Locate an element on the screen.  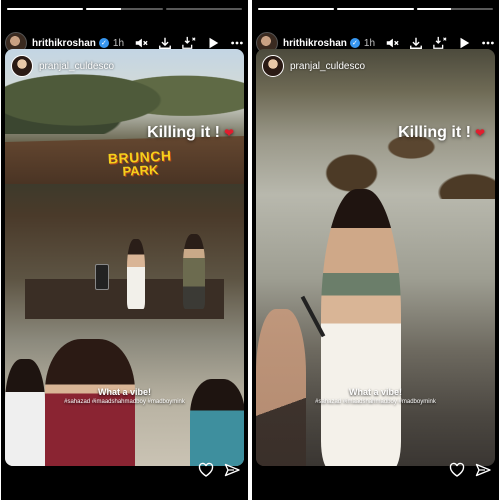
crowd-person is located at coordinates (25, 412).